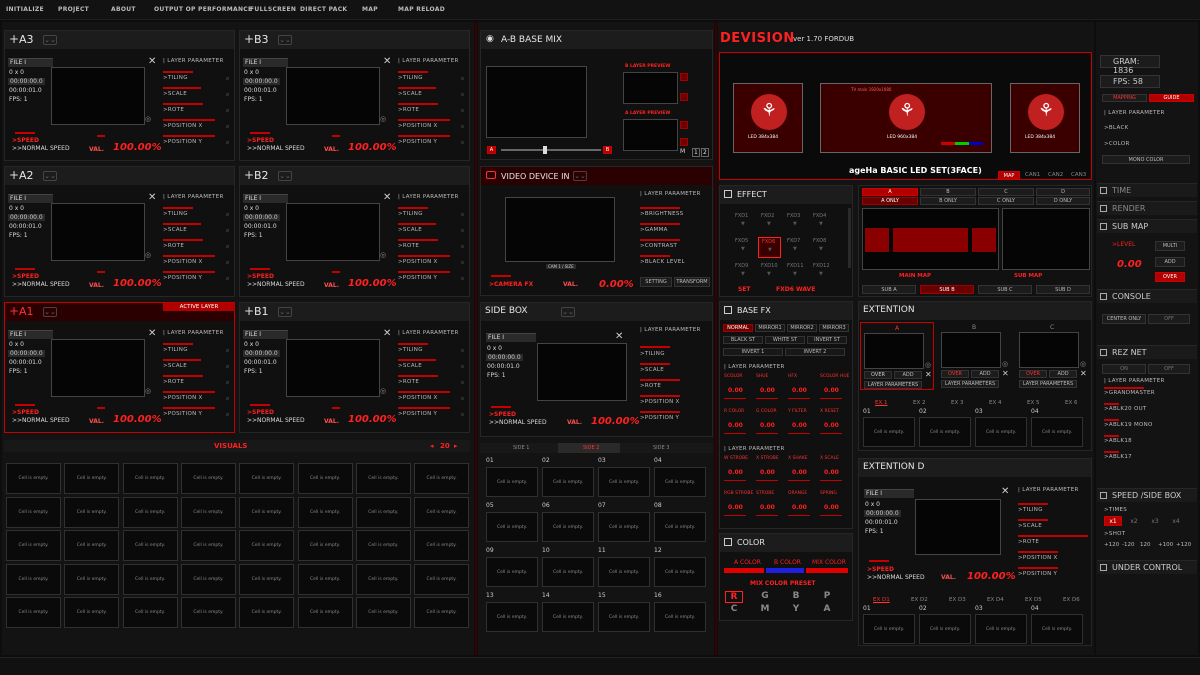  What do you see at coordinates (1183, 545) in the screenshot?
I see `shot-button: +120` at bounding box center [1183, 545].